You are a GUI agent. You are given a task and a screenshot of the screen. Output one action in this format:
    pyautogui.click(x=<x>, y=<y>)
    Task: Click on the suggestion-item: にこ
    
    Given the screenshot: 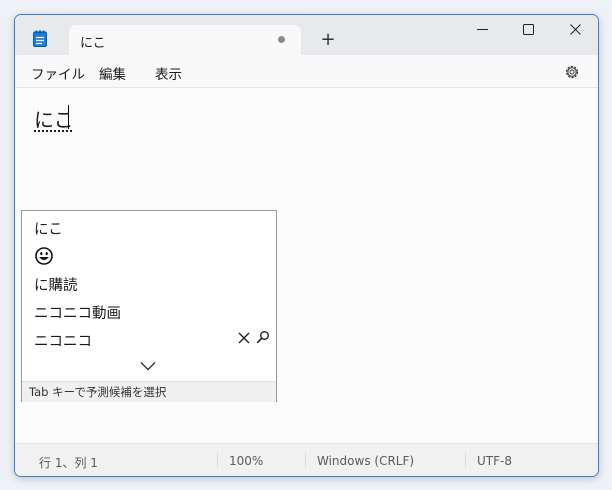 What is the action you would take?
    pyautogui.click(x=48, y=228)
    